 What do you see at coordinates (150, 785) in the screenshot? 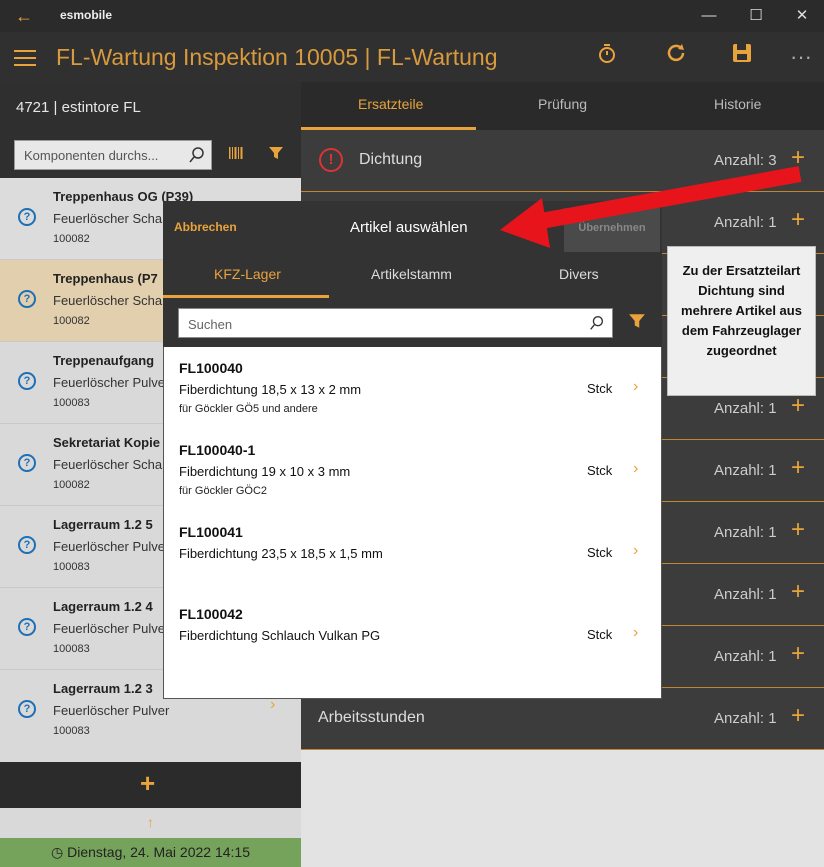
I see `add-component-button: +` at bounding box center [150, 785].